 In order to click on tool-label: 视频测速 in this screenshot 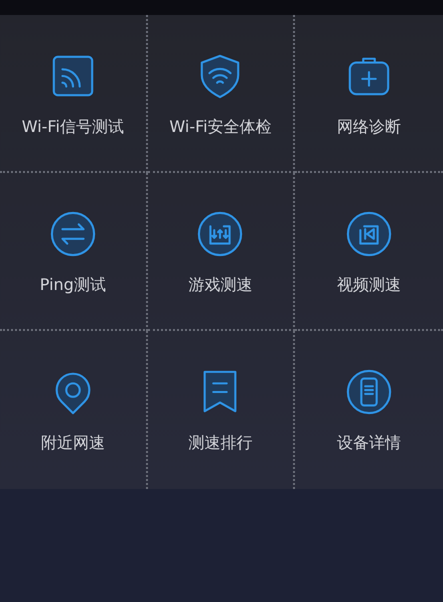, I will do `click(369, 285)`.